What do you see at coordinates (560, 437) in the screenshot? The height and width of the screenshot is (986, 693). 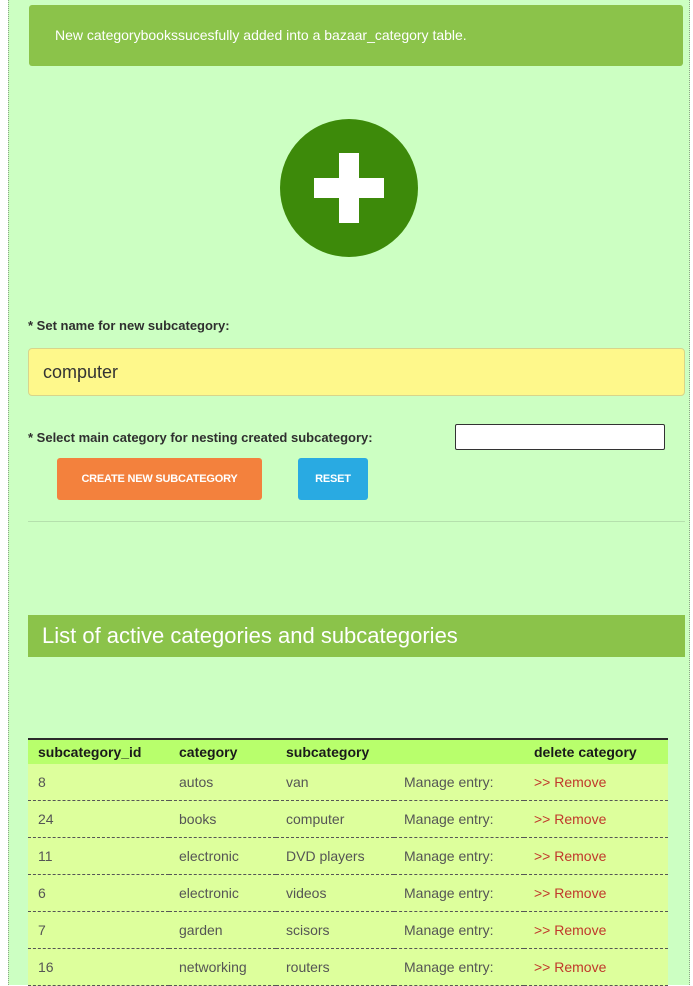 I see `main-category-select` at bounding box center [560, 437].